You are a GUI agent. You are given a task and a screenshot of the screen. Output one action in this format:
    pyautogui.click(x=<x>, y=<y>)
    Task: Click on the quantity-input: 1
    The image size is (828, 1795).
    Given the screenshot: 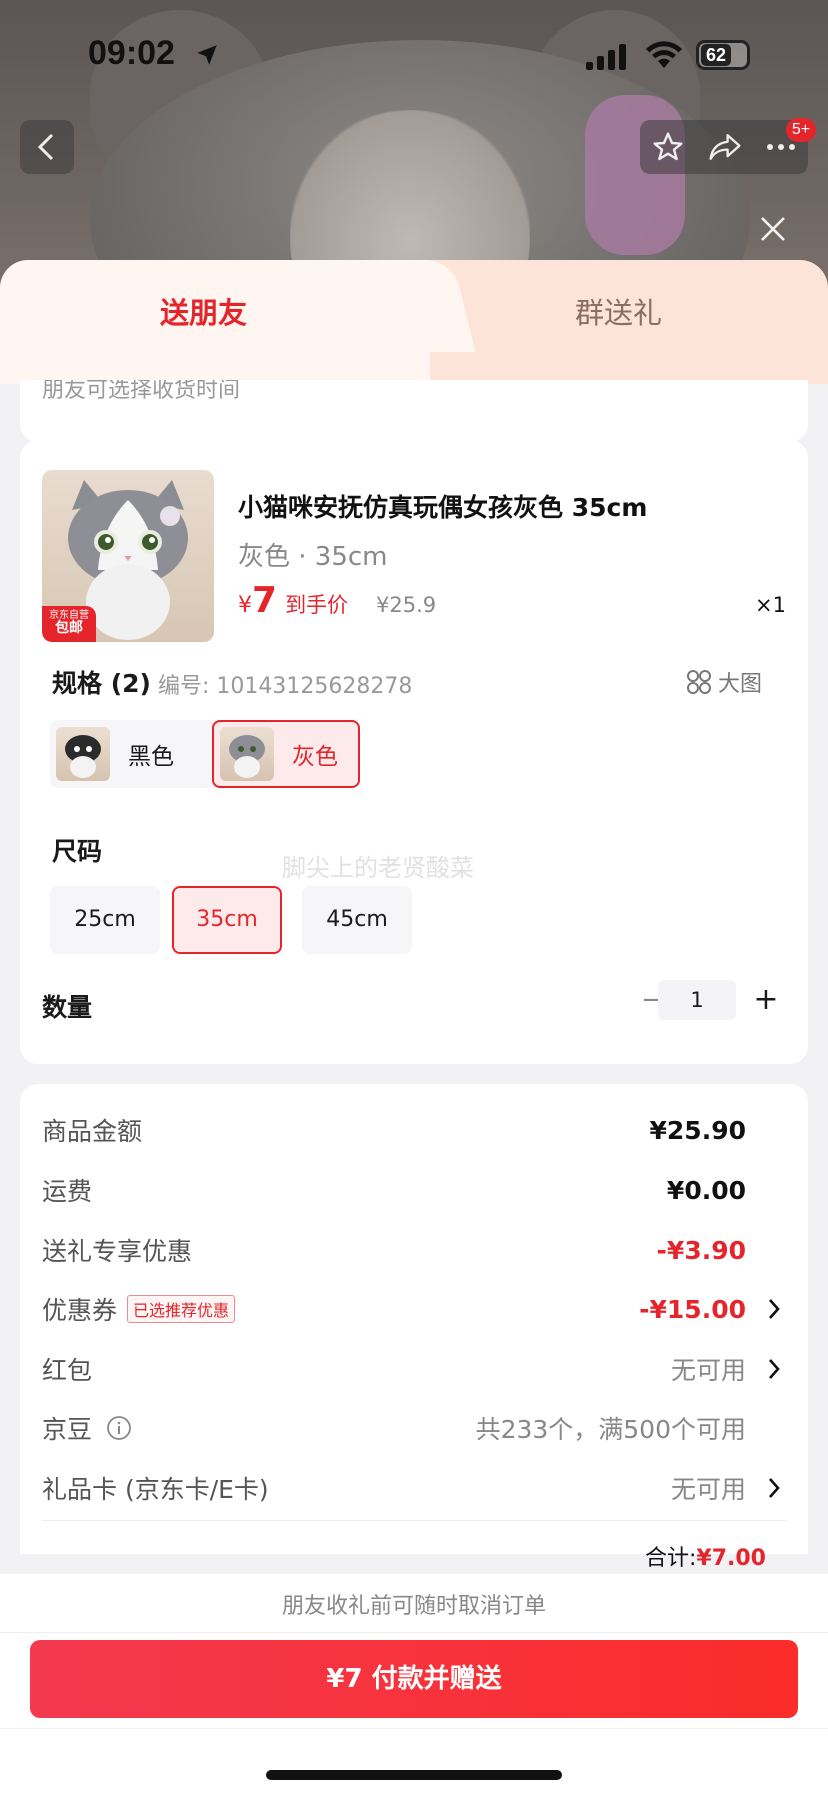 What is the action you would take?
    pyautogui.click(x=697, y=1000)
    